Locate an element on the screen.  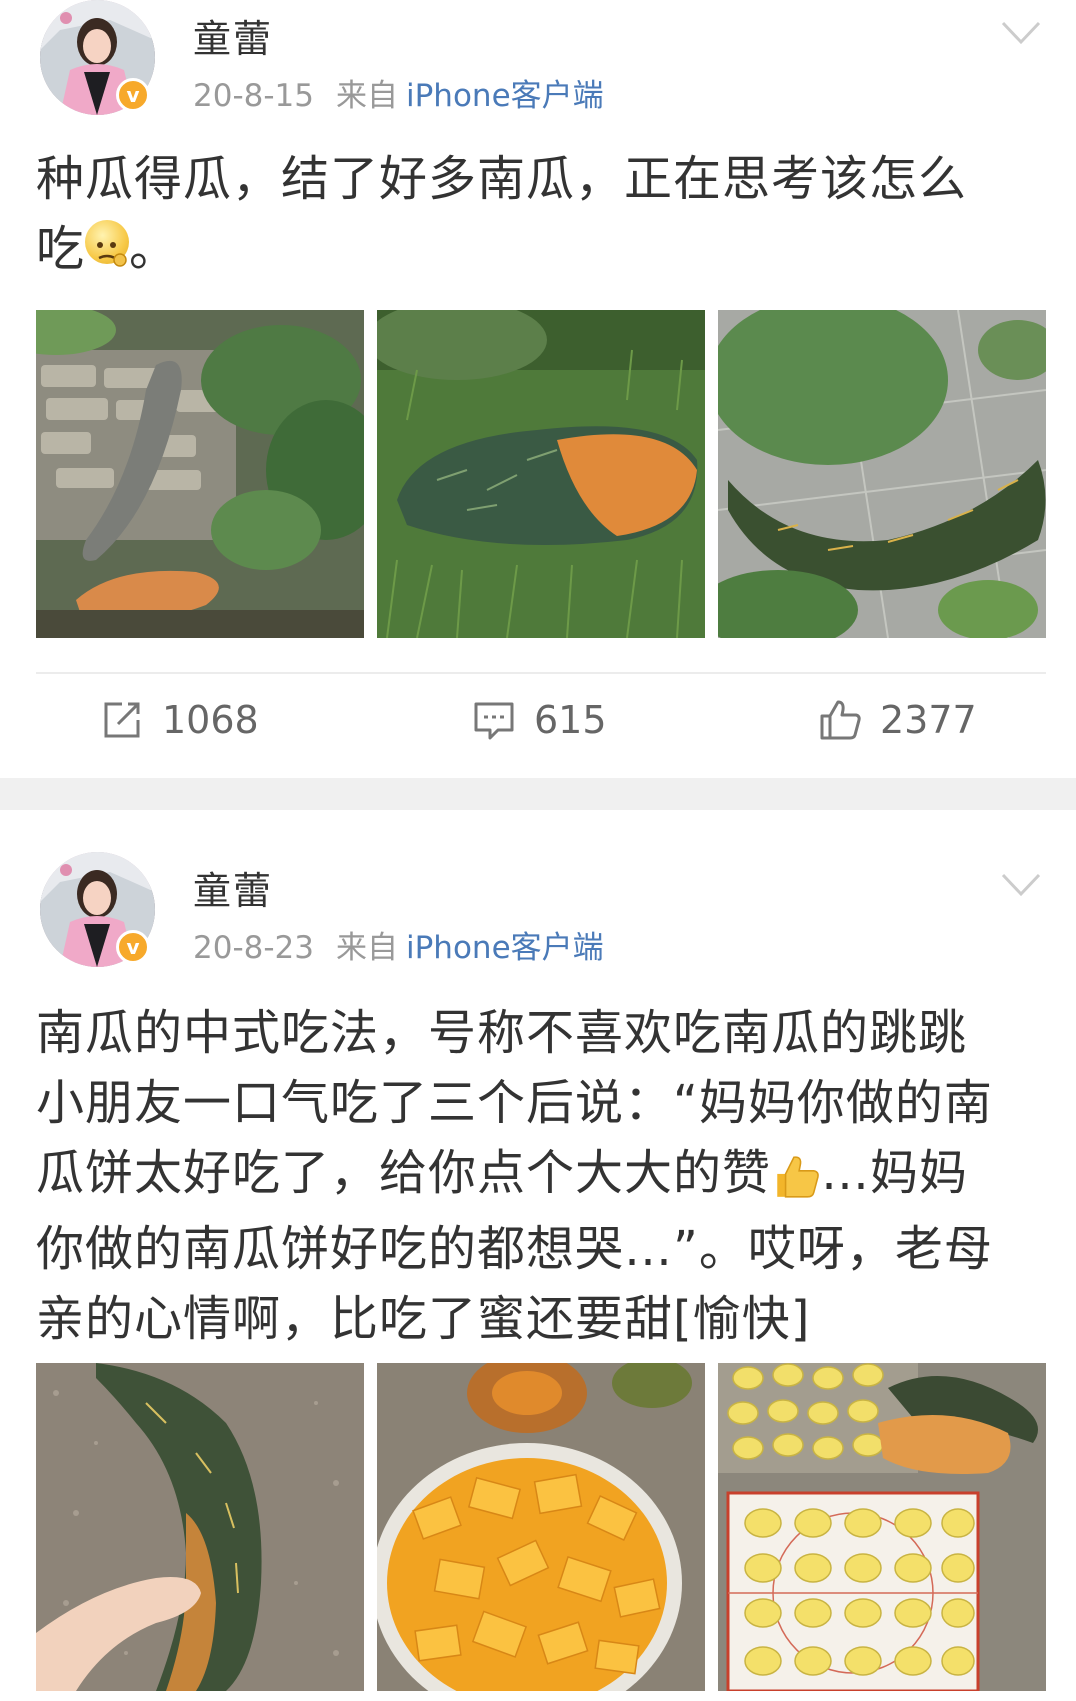
post-text-fragment: 瓜饼太好吃了，给你点个大大的赞 is located at coordinates (404, 1173).